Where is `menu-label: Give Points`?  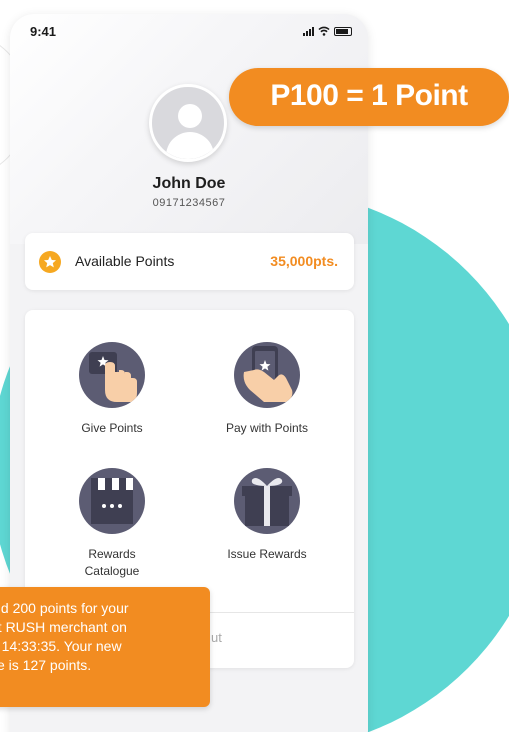 menu-label: Give Points is located at coordinates (112, 428).